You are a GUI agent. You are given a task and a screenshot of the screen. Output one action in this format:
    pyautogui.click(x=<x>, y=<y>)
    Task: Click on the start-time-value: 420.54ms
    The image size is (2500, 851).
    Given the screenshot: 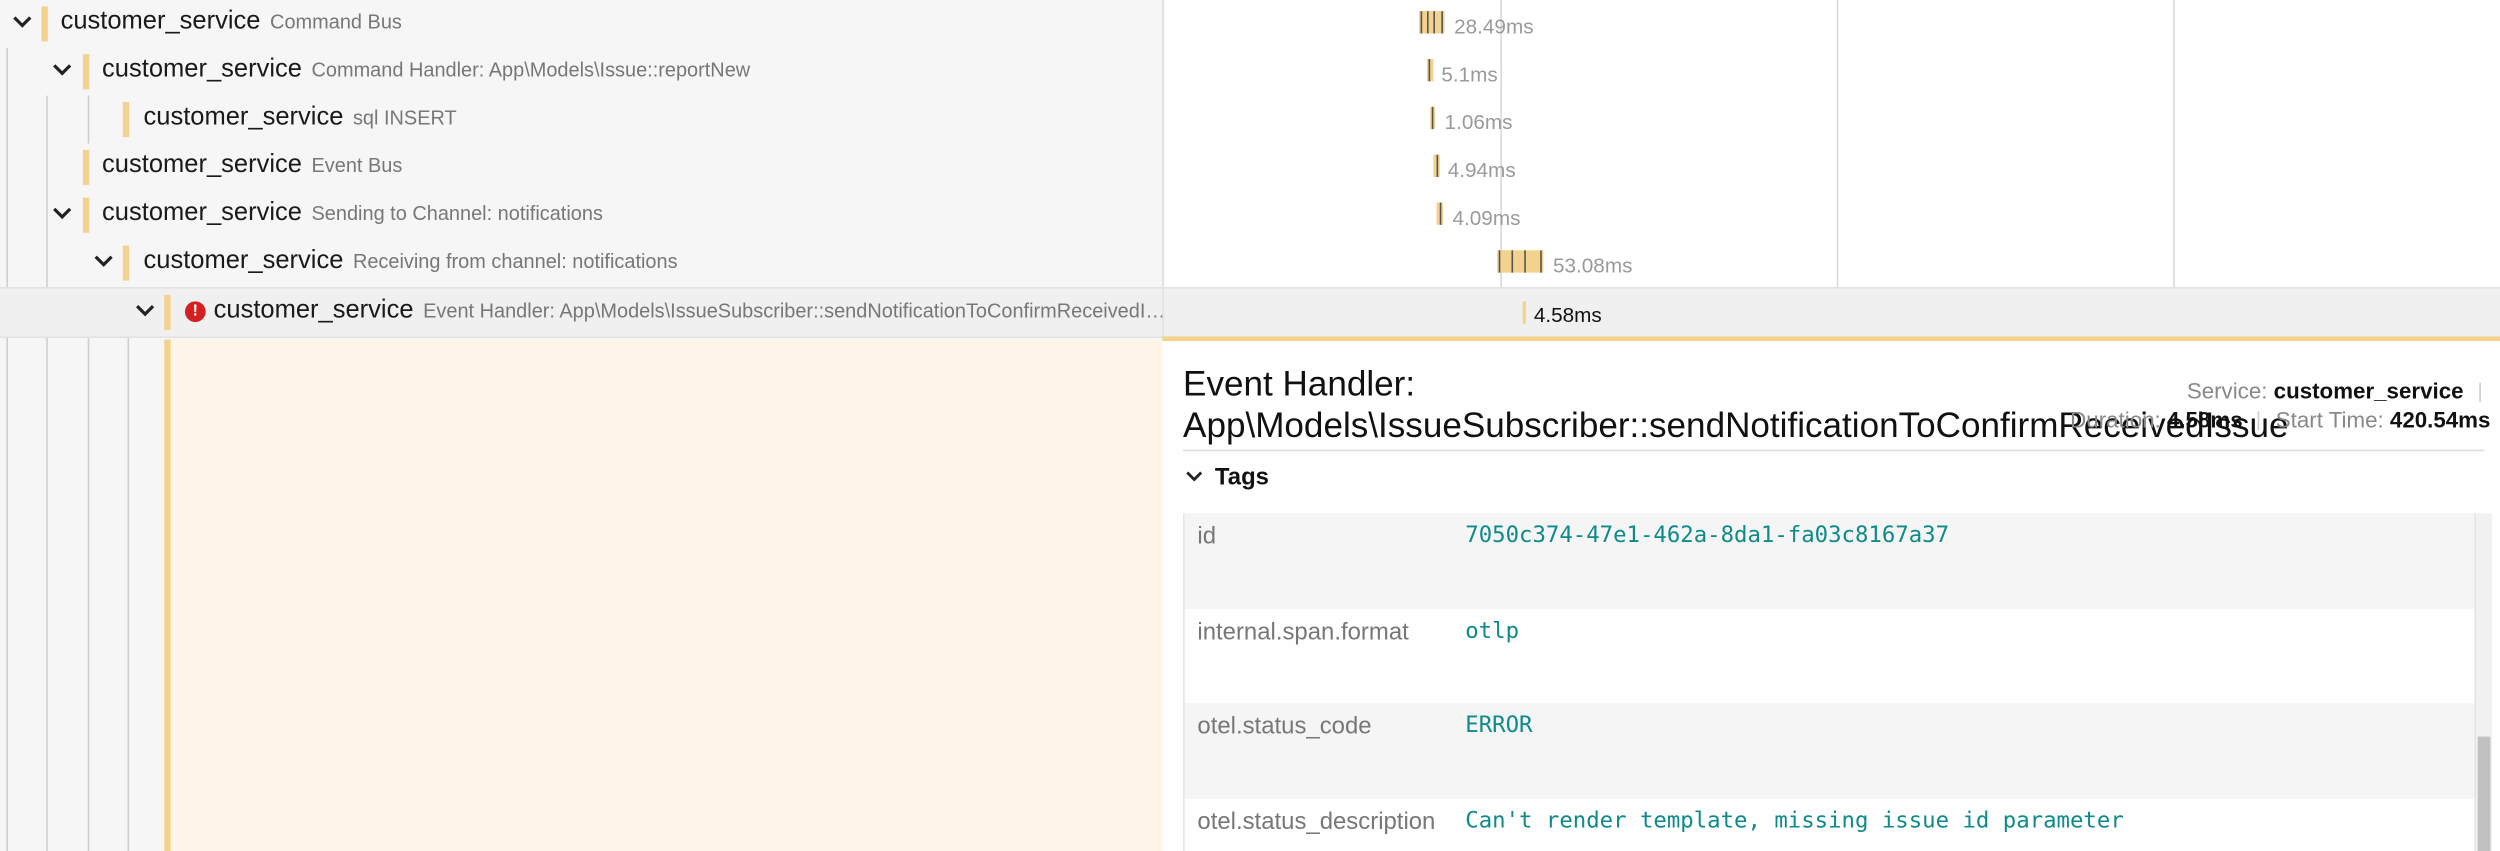 What is the action you would take?
    pyautogui.click(x=2440, y=419)
    